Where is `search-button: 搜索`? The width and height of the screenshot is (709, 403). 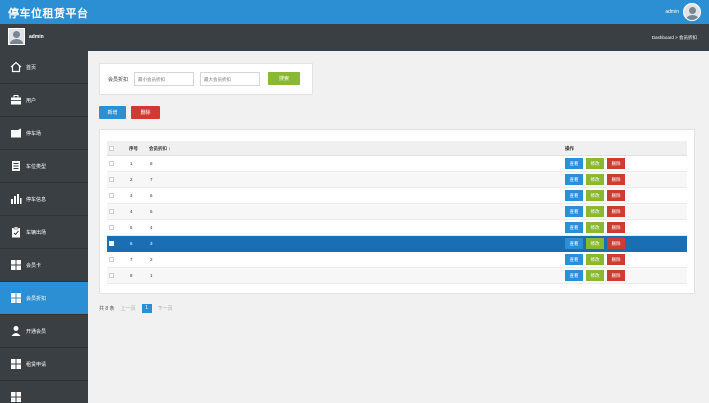 search-button: 搜索 is located at coordinates (284, 78).